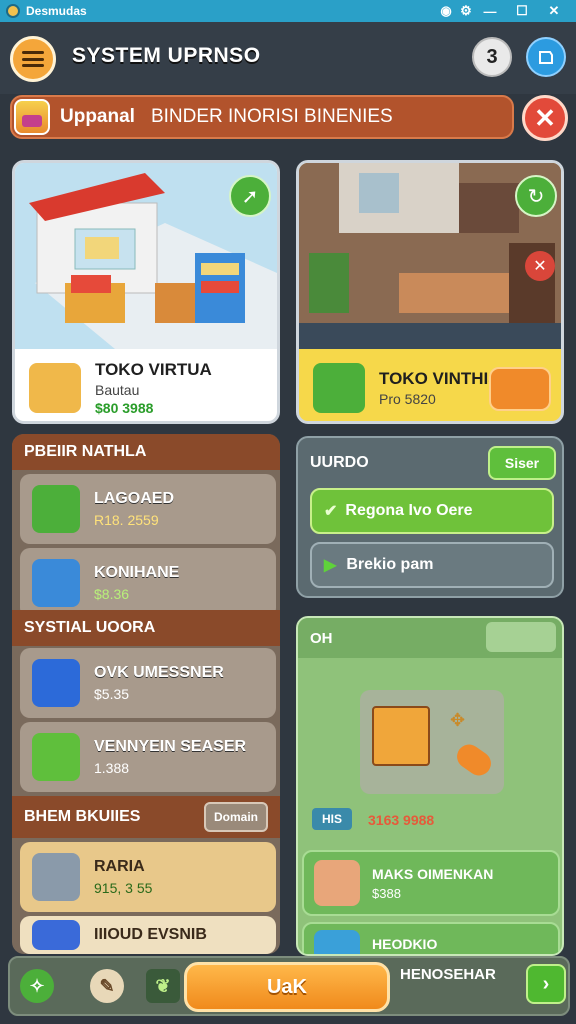 The width and height of the screenshot is (576, 1024). What do you see at coordinates (432, 742) in the screenshot?
I see `document-preview: ✥` at bounding box center [432, 742].